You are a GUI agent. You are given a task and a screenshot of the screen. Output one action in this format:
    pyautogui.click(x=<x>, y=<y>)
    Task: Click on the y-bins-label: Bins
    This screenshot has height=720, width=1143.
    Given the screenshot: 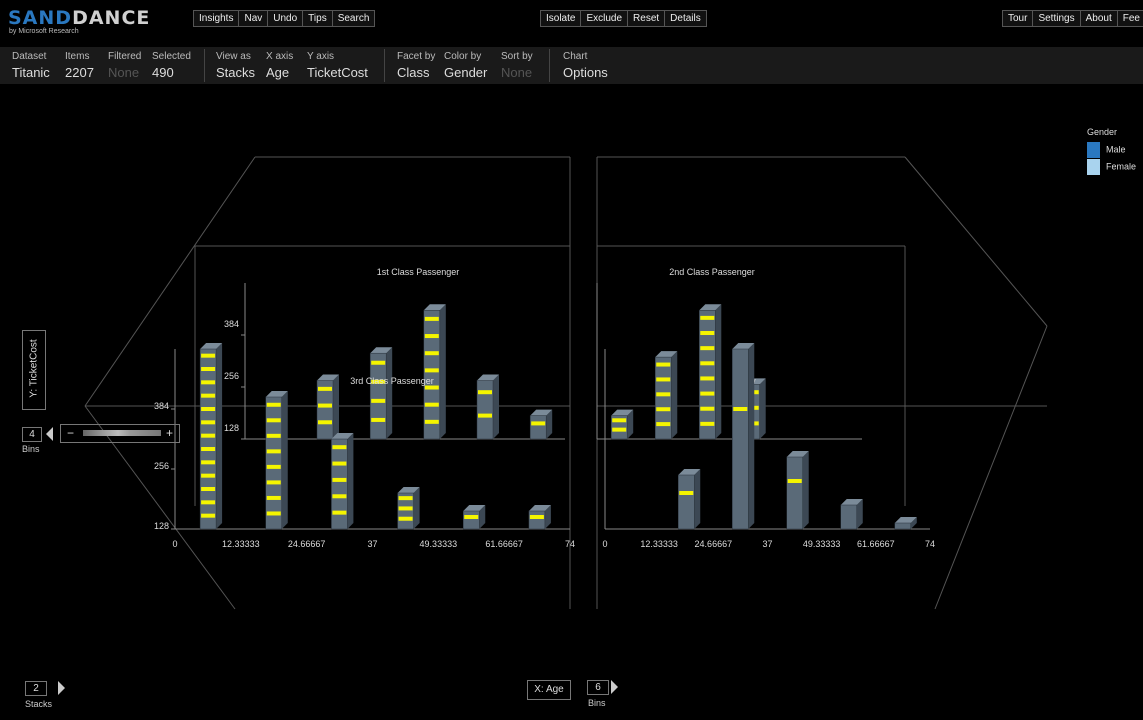 What is the action you would take?
    pyautogui.click(x=31, y=449)
    